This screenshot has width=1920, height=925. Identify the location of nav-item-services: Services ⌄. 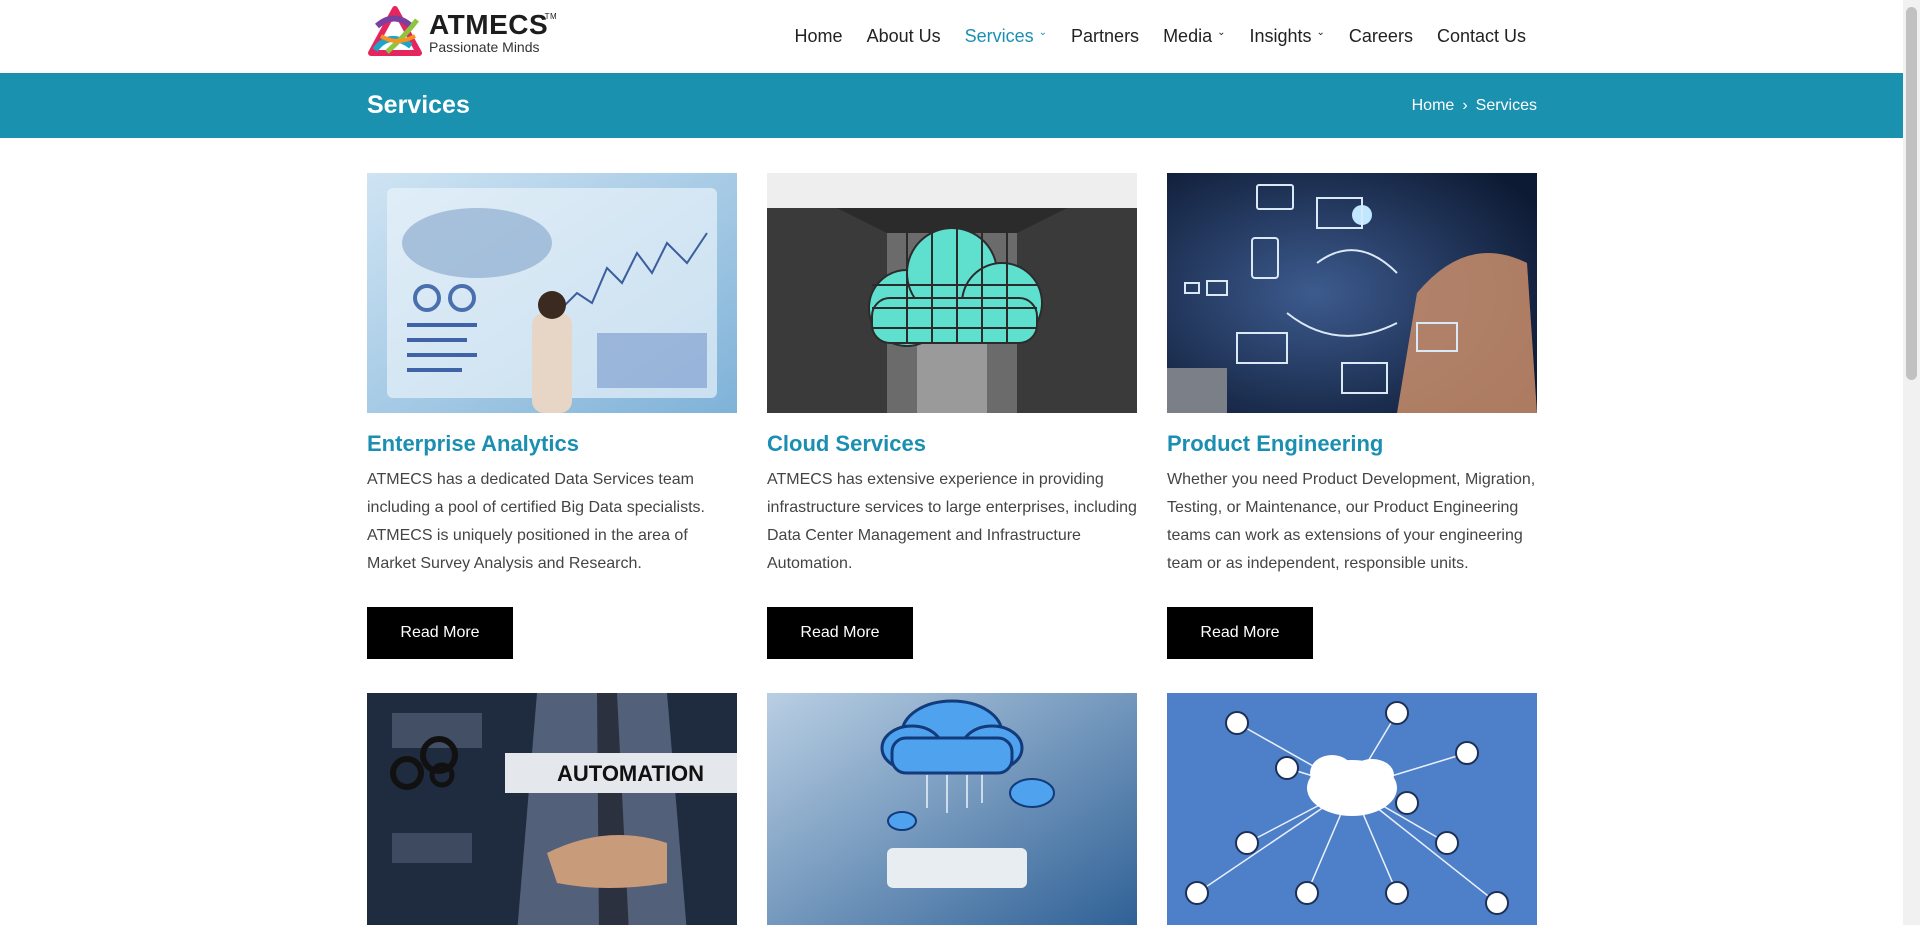
(1006, 36).